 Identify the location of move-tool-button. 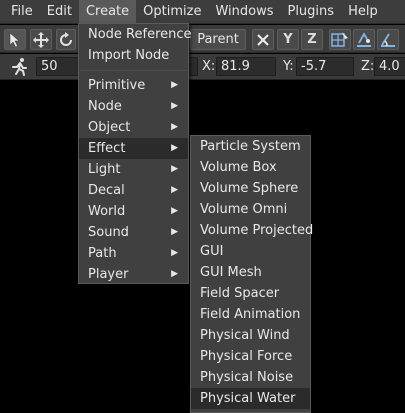
(41, 39).